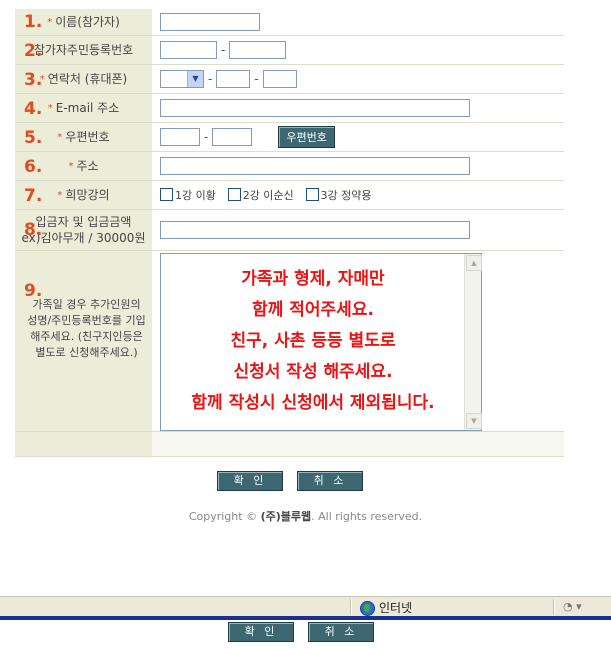 This screenshot has width=611, height=654. Describe the element at coordinates (87, 137) in the screenshot. I see `label-text: 우편번호` at that location.